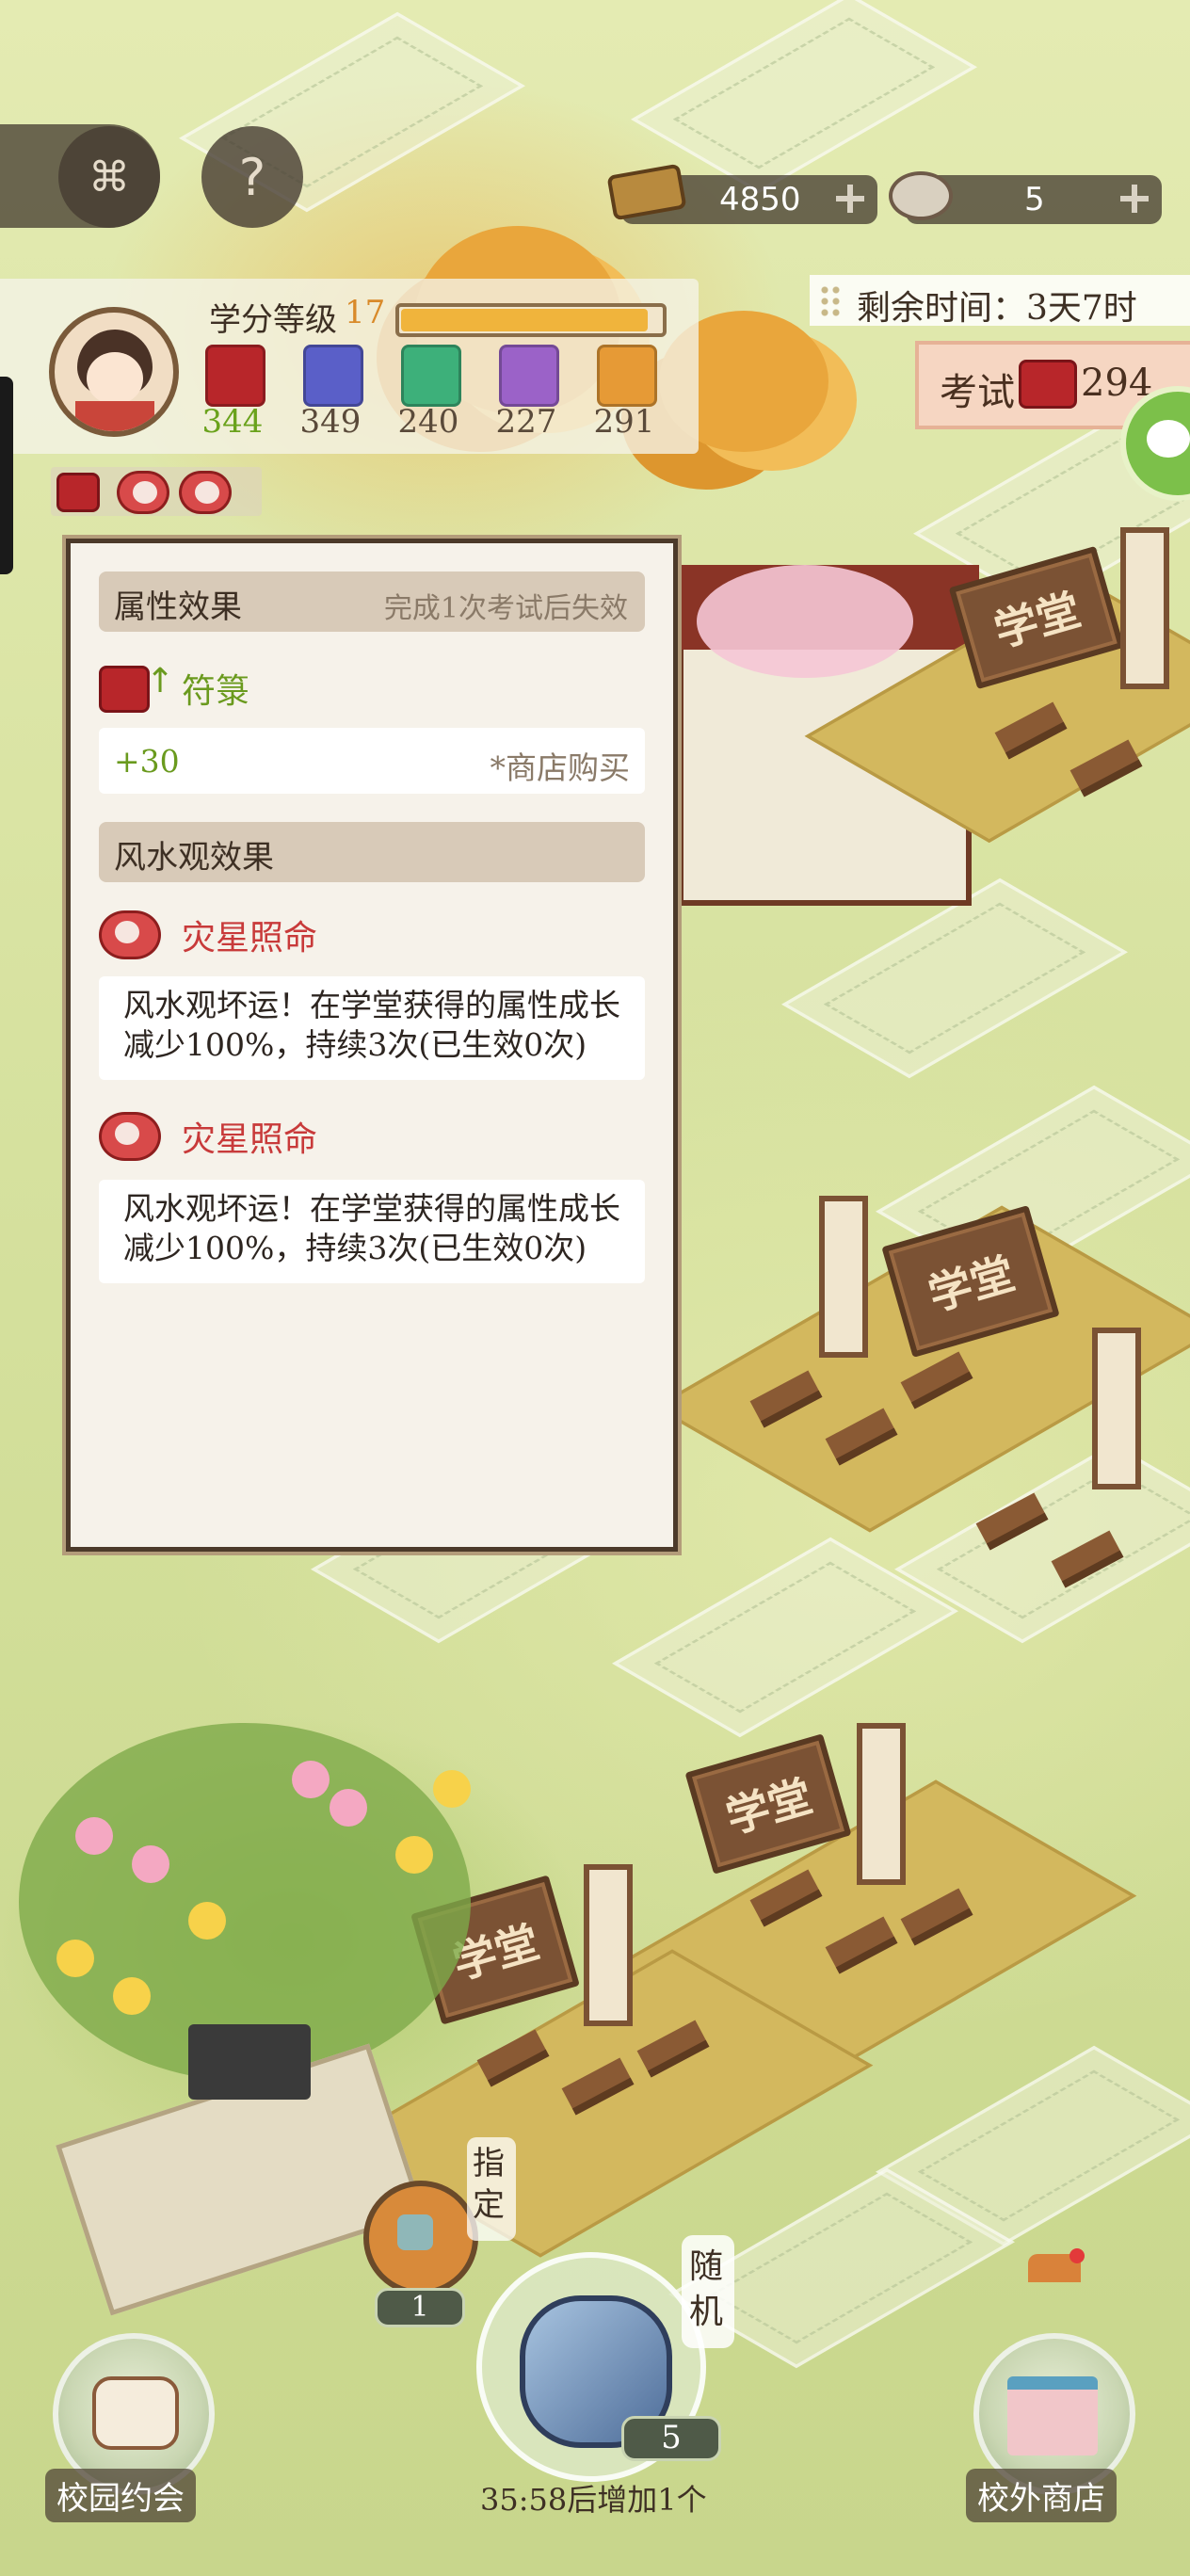 The height and width of the screenshot is (2576, 1190). I want to click on section-header-fengshui: 风水观效果, so click(372, 852).